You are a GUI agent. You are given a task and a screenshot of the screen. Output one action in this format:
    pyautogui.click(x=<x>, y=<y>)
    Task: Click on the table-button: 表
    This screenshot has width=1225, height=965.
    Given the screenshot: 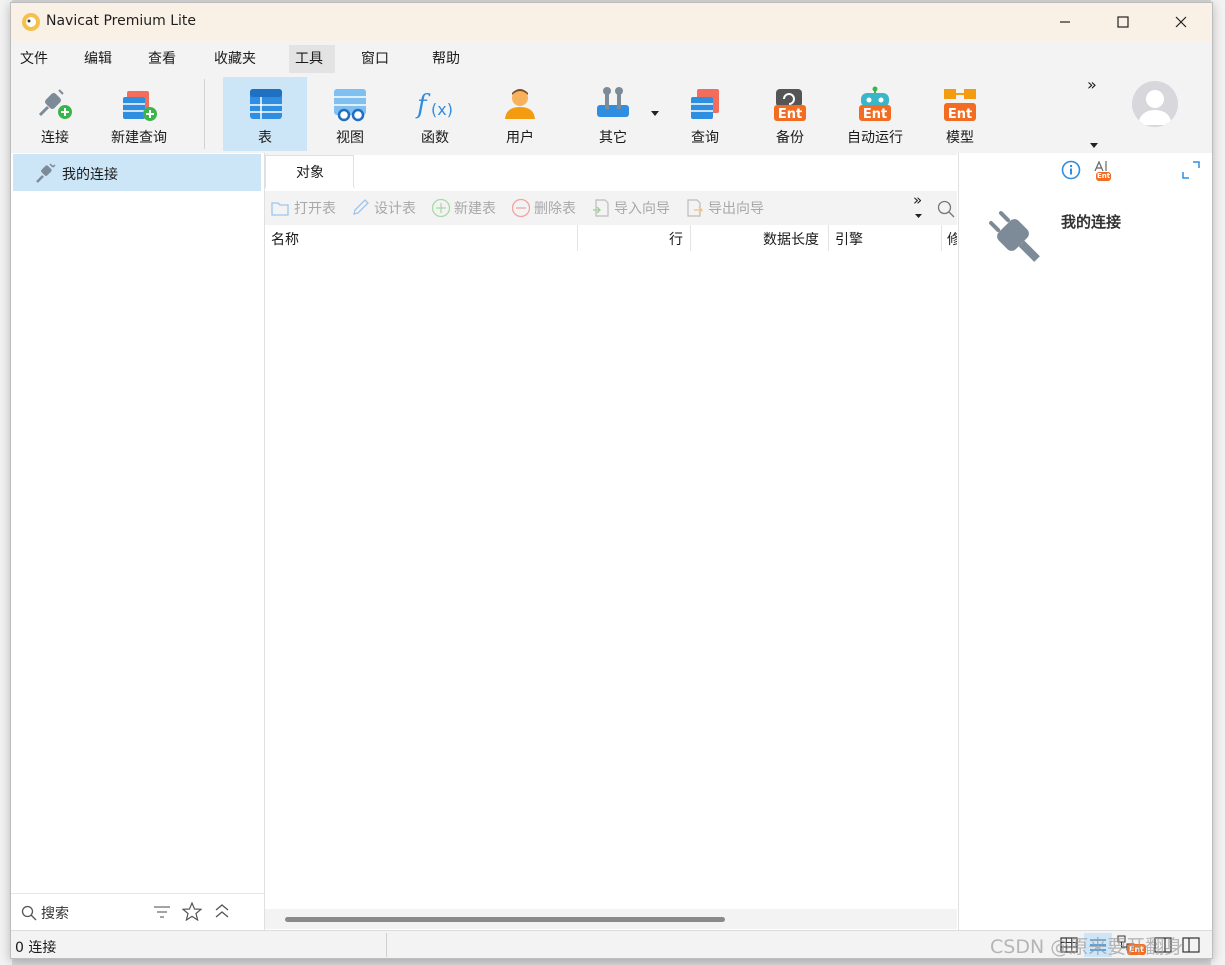 What is the action you would take?
    pyautogui.click(x=265, y=114)
    